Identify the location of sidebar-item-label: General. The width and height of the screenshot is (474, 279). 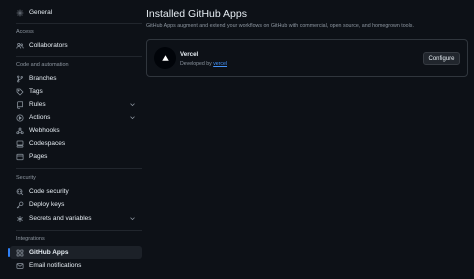
(41, 12).